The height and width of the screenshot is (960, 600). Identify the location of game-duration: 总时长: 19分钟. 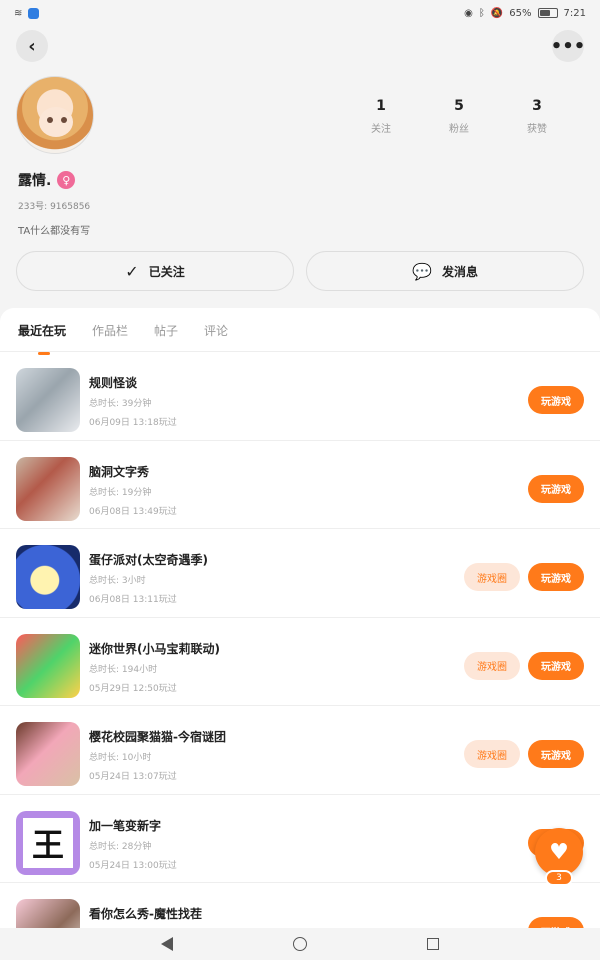
(120, 492).